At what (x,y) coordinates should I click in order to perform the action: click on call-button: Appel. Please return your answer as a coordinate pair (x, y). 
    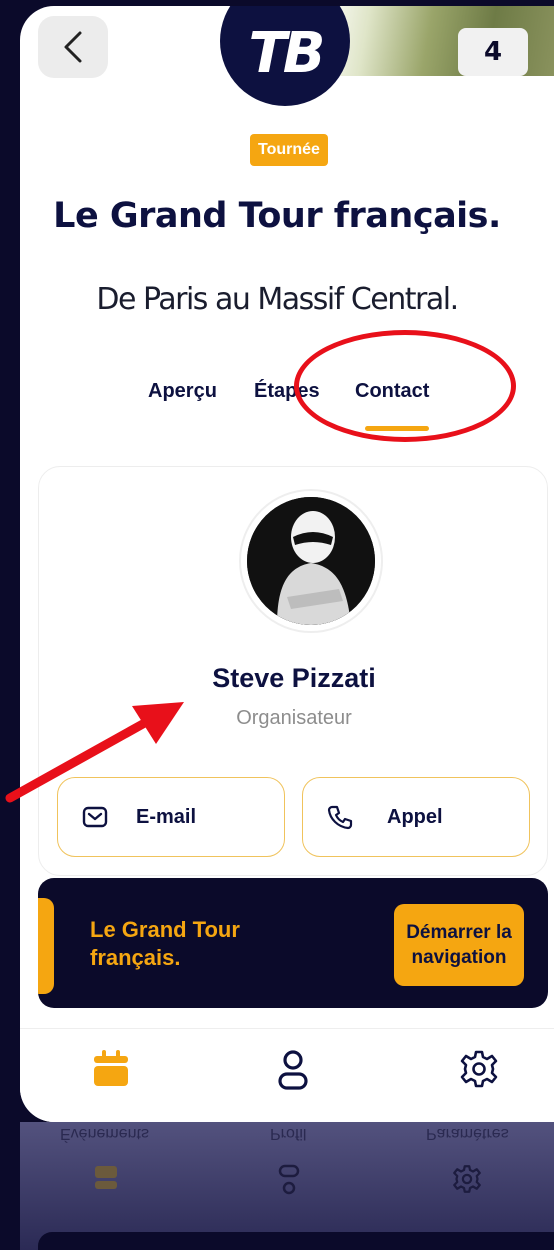
    Looking at the image, I should click on (416, 817).